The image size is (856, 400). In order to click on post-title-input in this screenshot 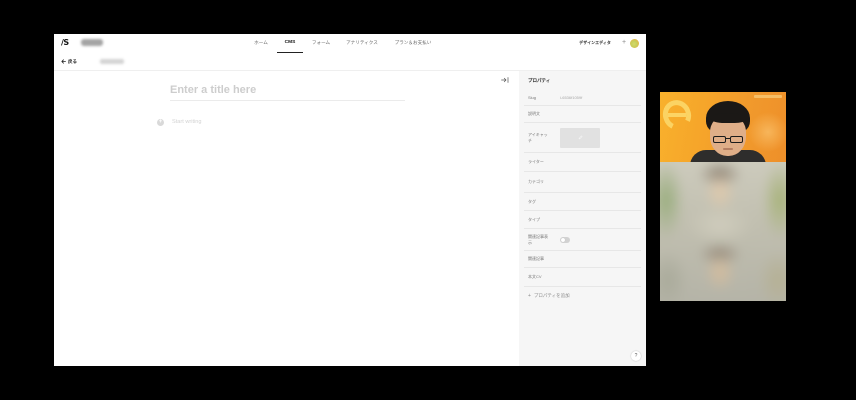, I will do `click(287, 90)`.